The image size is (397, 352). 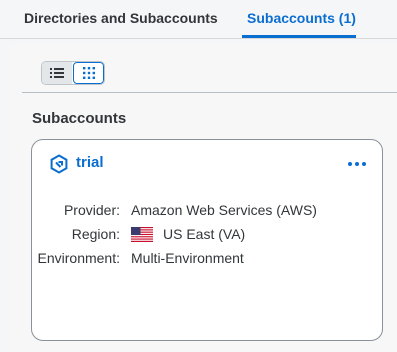 What do you see at coordinates (59, 164) in the screenshot?
I see `subaccount-icon` at bounding box center [59, 164].